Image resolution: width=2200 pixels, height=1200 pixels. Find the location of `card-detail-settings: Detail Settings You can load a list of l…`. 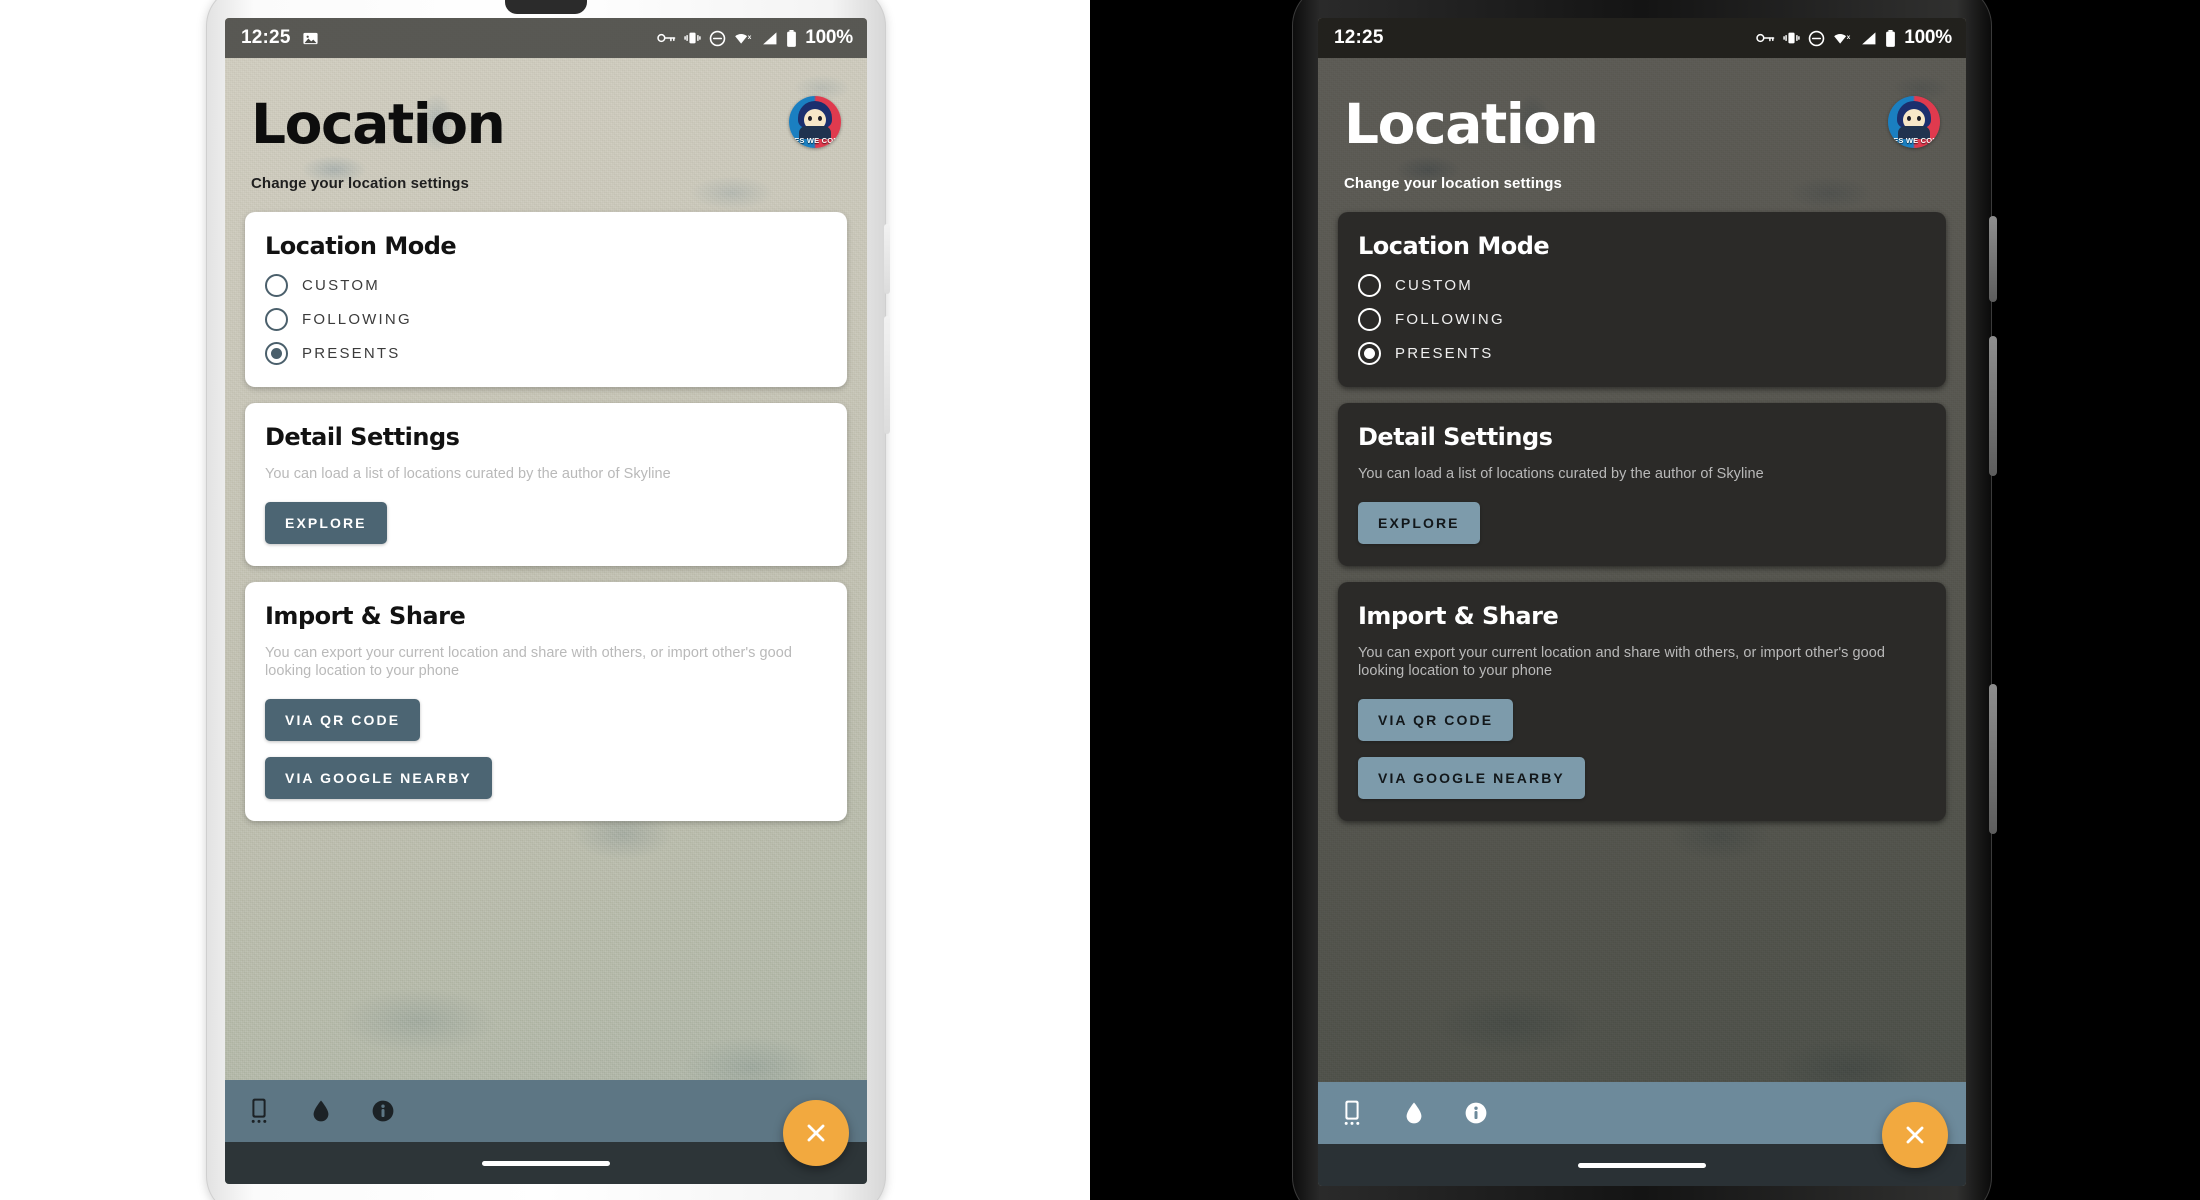

card-detail-settings: Detail Settings You can load a list of l… is located at coordinates (1642, 484).